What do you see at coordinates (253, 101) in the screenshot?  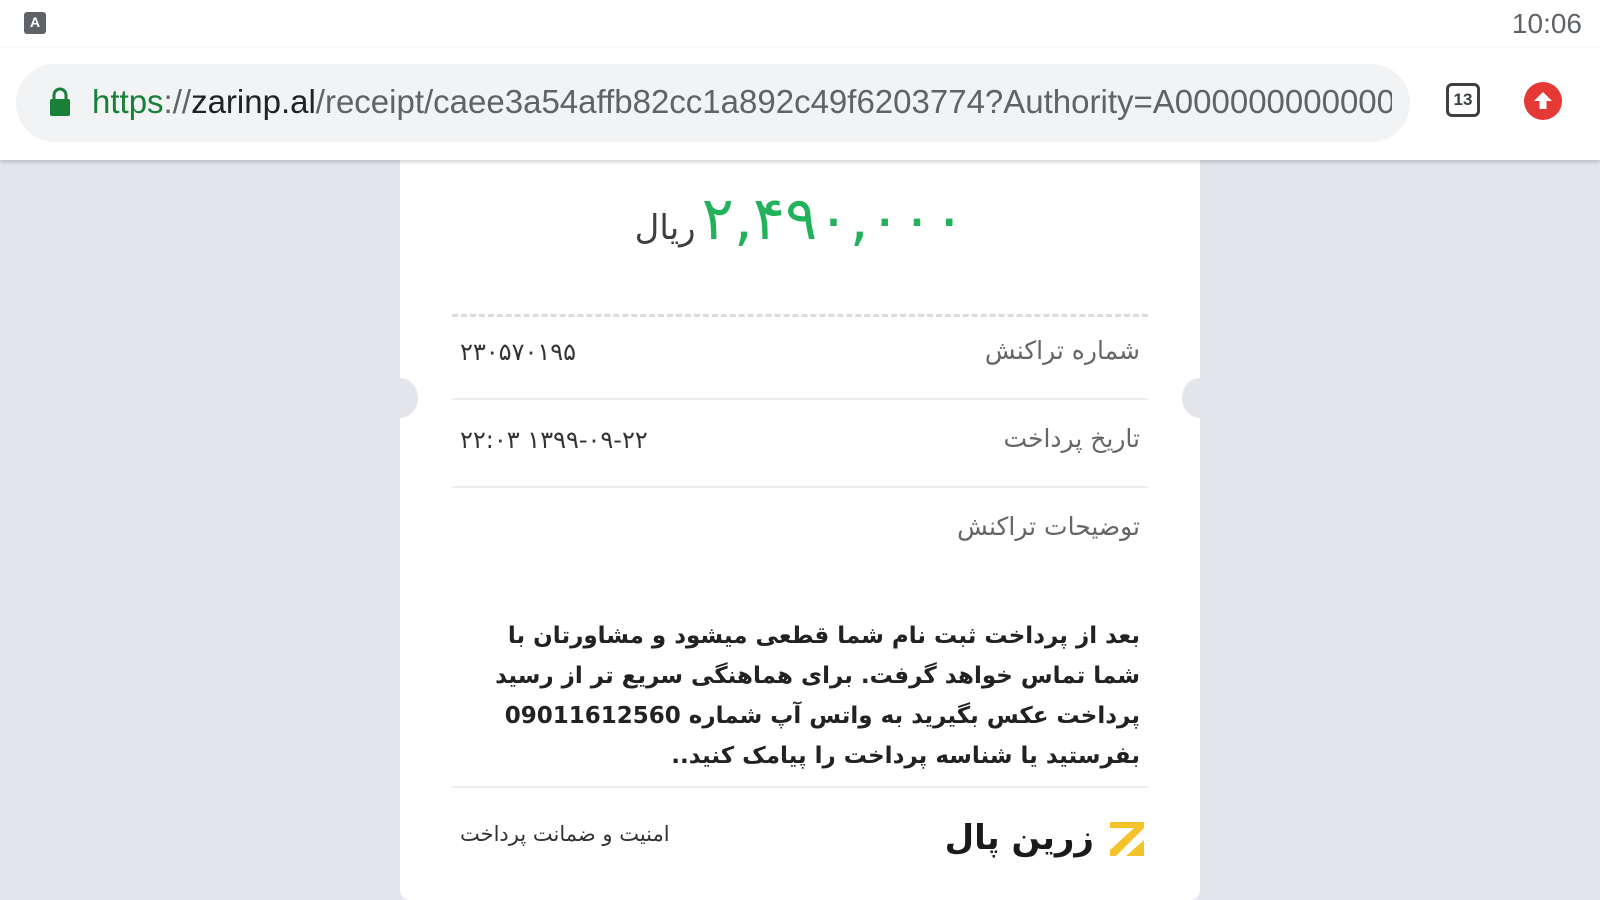 I see `url-host: zarinp.al` at bounding box center [253, 101].